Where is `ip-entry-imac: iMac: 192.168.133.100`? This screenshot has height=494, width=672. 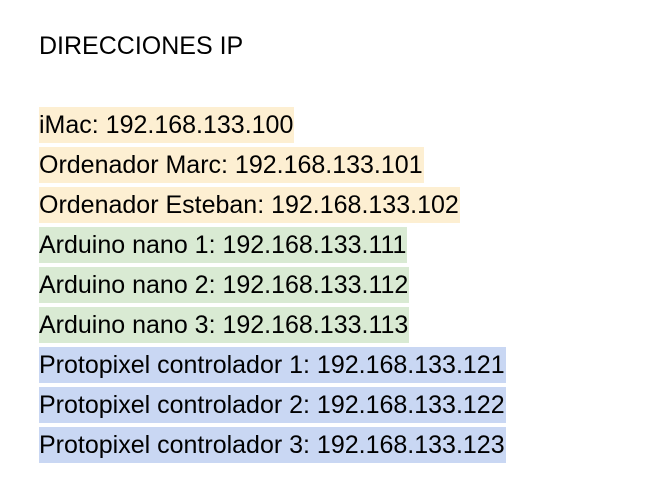 ip-entry-imac: iMac: 192.168.133.100 is located at coordinates (272, 127).